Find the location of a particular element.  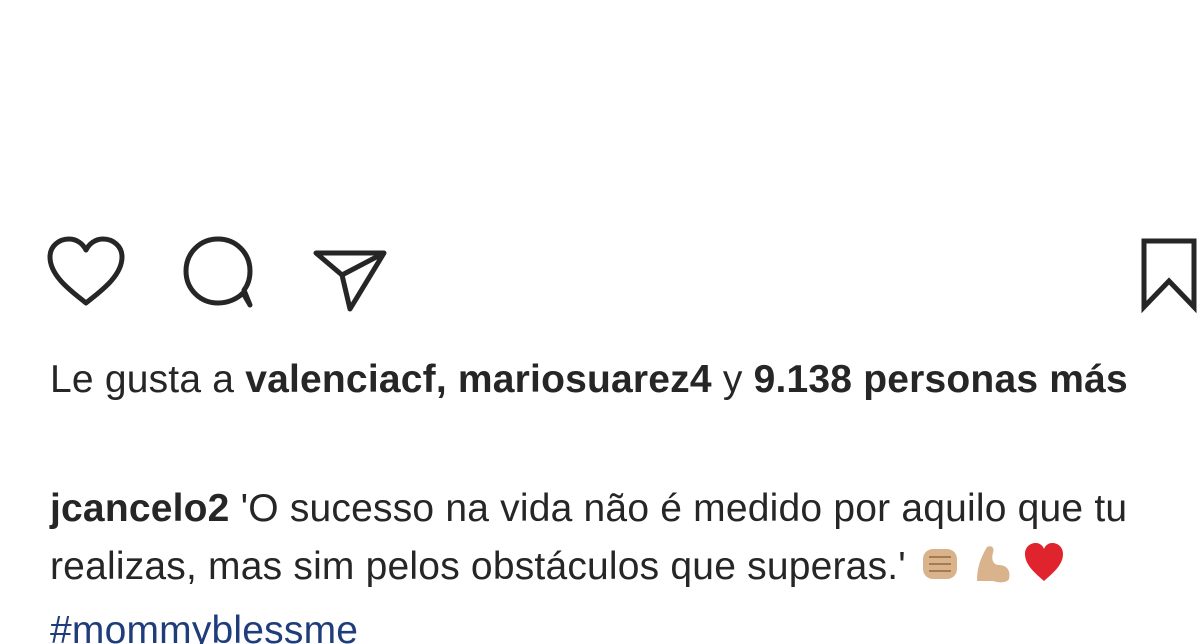

liker-mariosuarez4: mariosuarez4 is located at coordinates (585, 379).